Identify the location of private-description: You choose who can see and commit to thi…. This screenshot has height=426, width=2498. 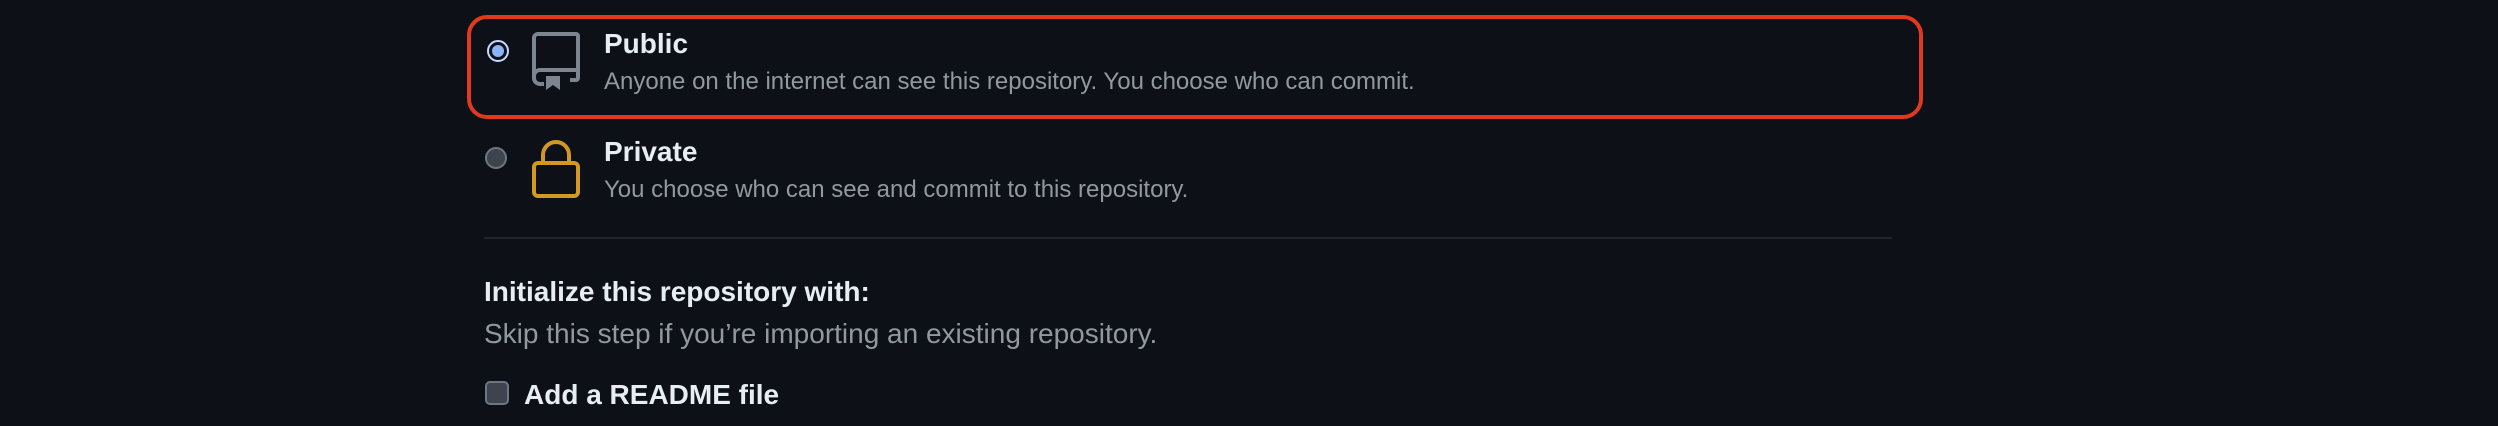
(896, 189).